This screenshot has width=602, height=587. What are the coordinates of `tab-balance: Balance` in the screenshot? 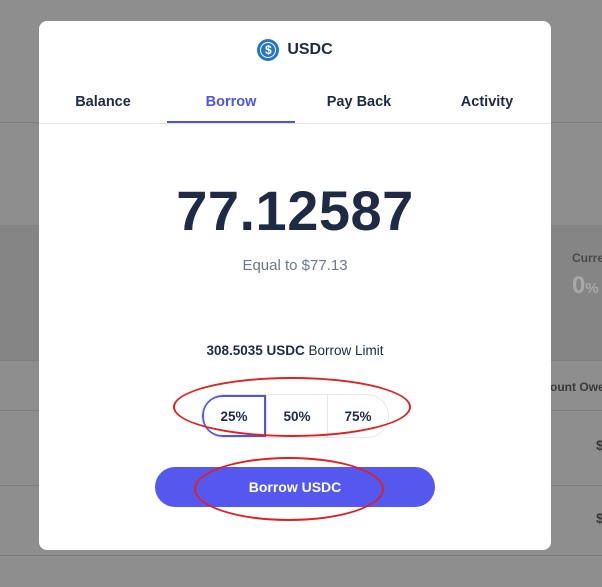 It's located at (103, 107).